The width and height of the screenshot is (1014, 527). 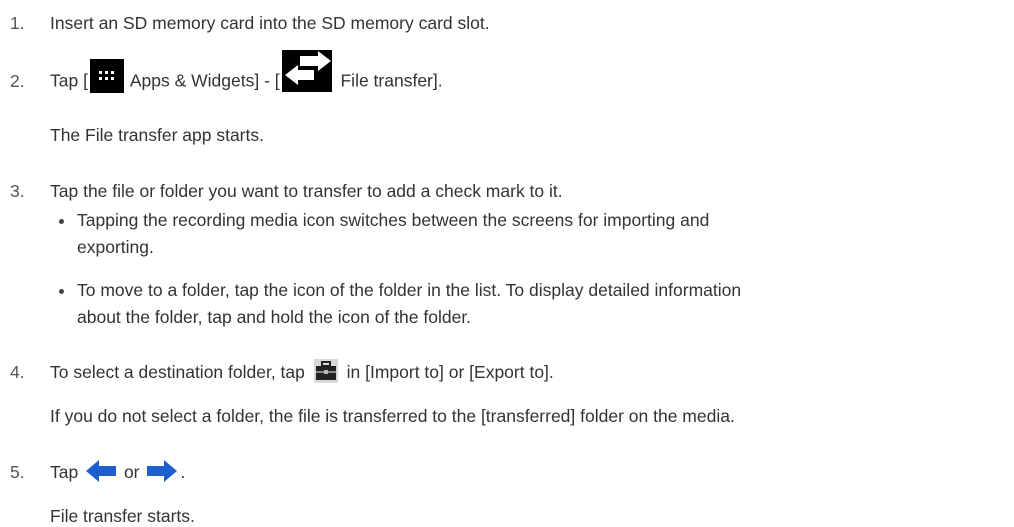 What do you see at coordinates (115, 247) in the screenshot?
I see `bullet-1-line-2: exporting.` at bounding box center [115, 247].